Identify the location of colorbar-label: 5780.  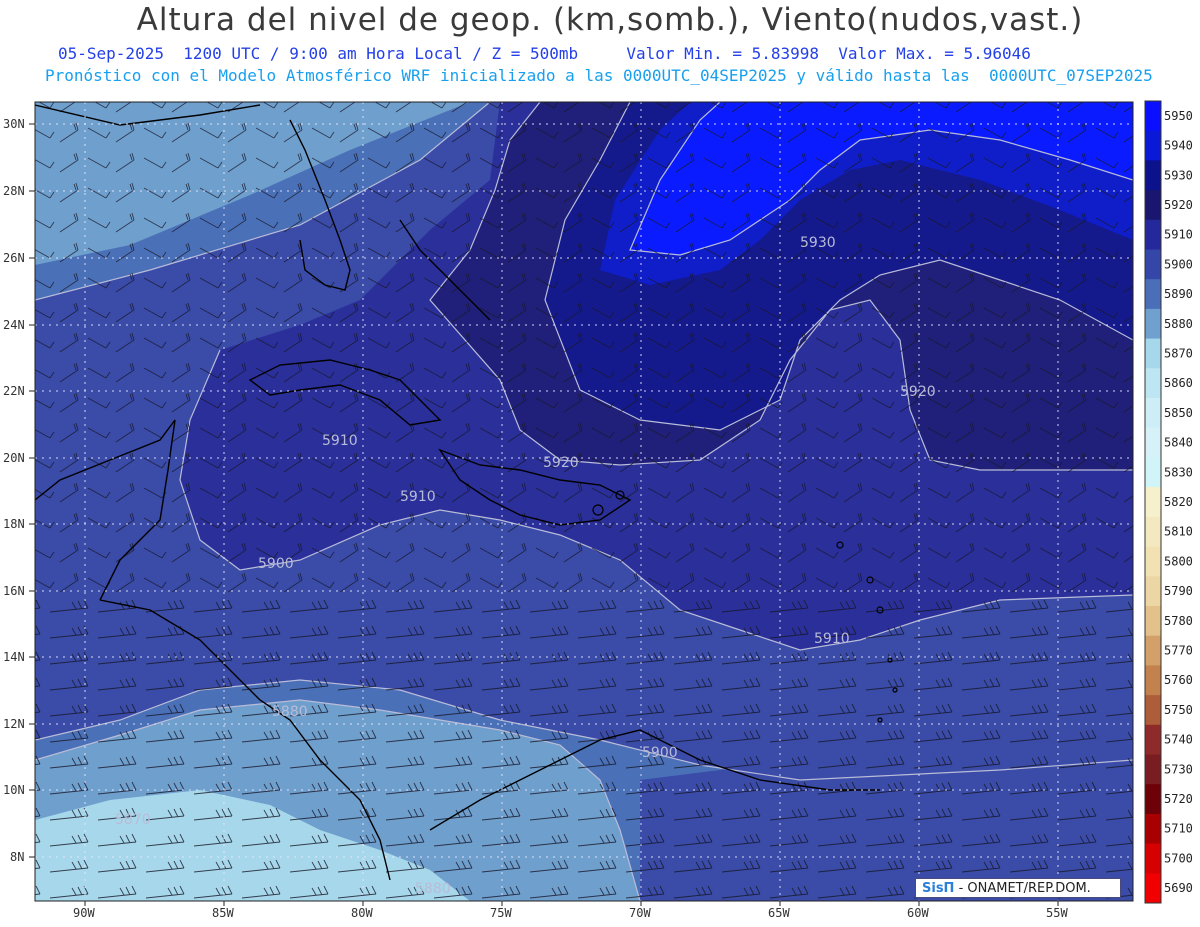
(1178, 621).